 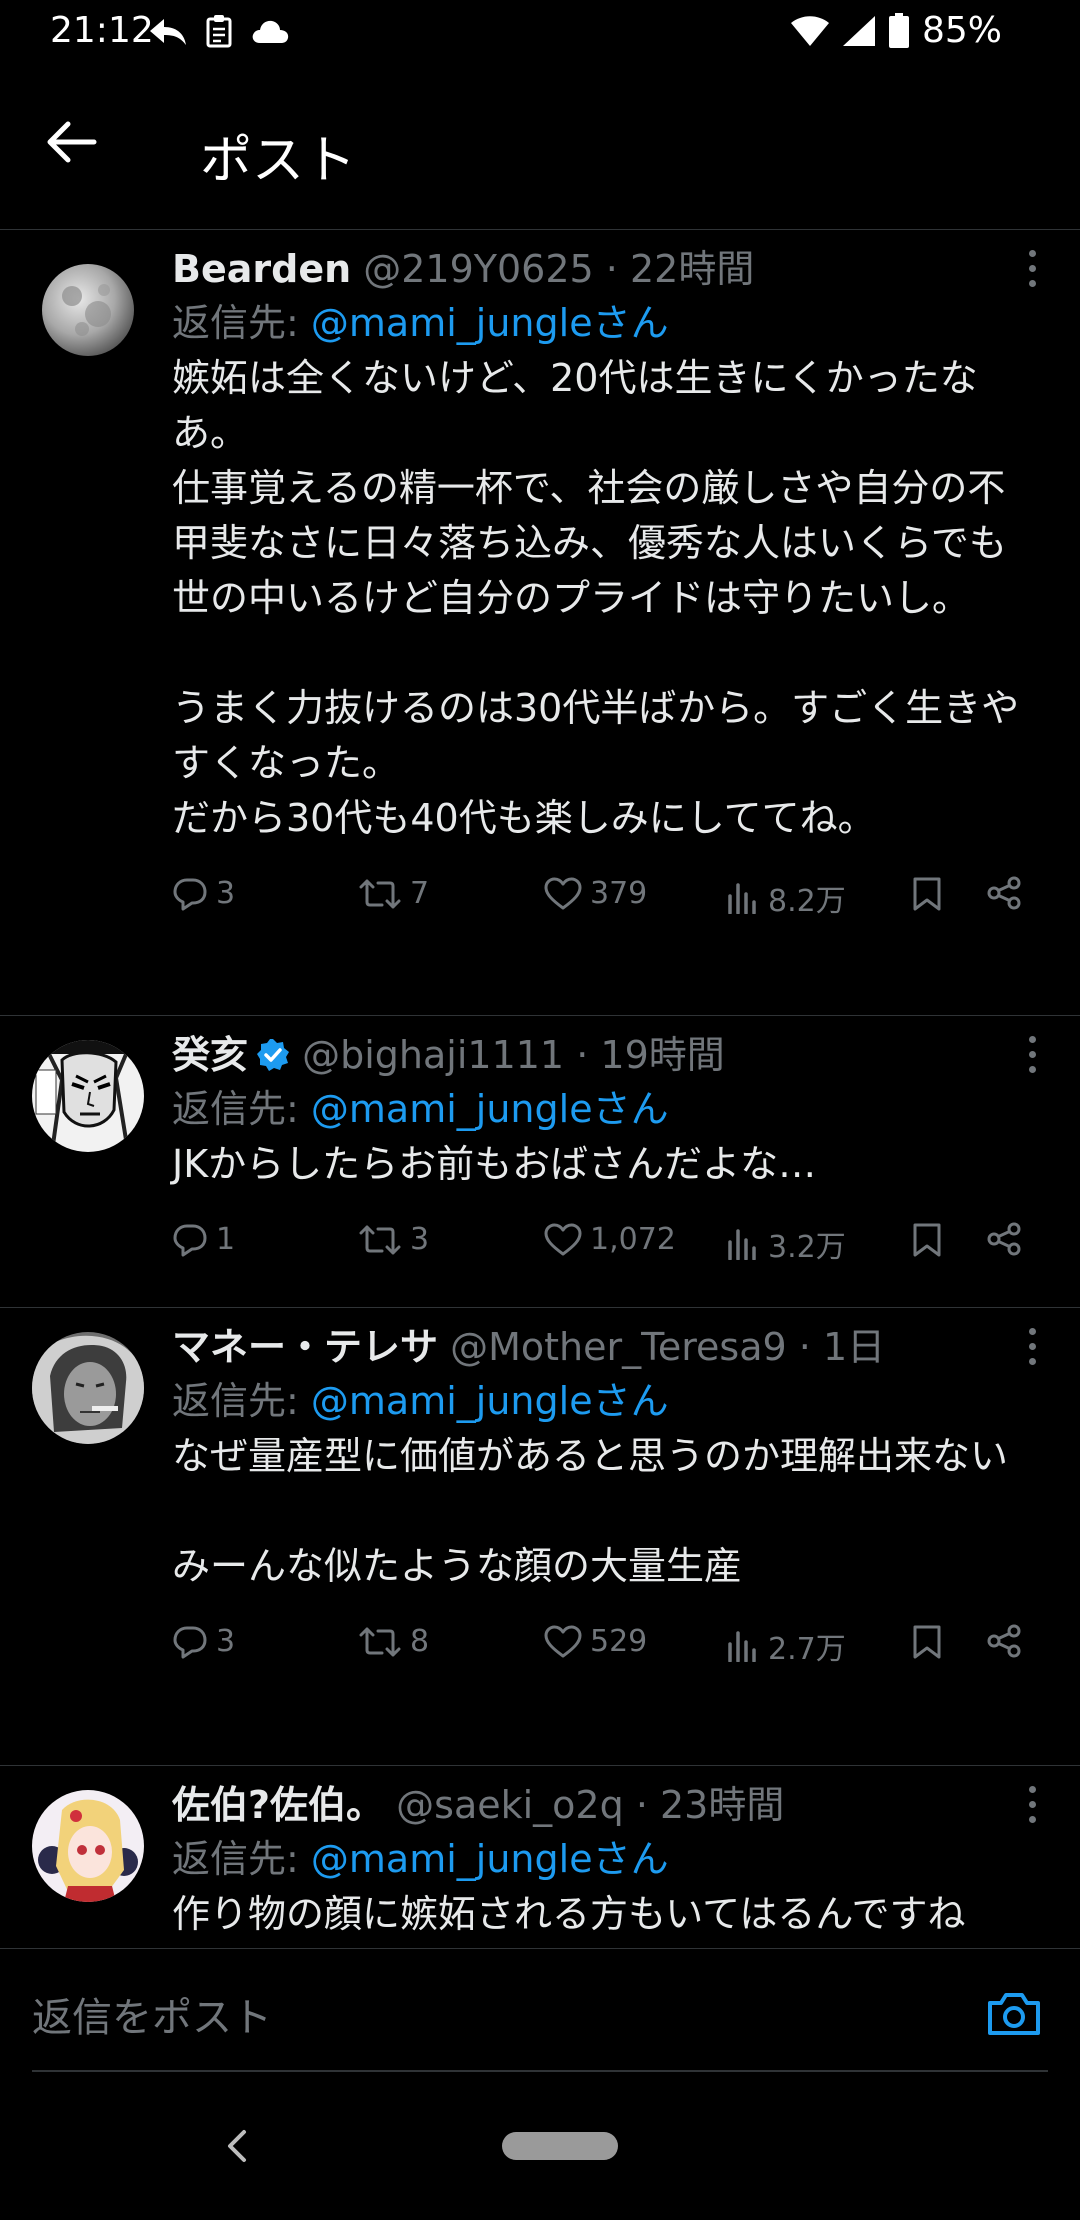 What do you see at coordinates (261, 269) in the screenshot?
I see `display-name: Bearden` at bounding box center [261, 269].